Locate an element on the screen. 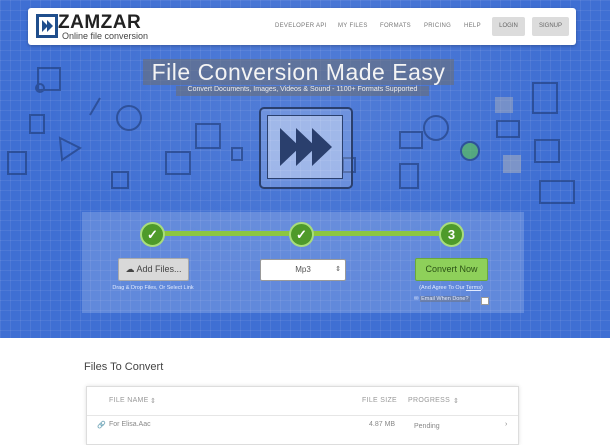  doodle-laptop-icon is located at coordinates (557, 192).